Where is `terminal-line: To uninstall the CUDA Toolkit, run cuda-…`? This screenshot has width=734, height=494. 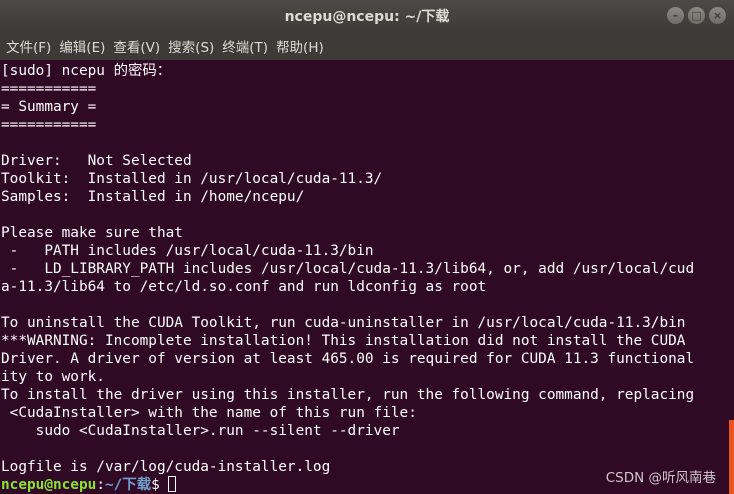 terminal-line: To uninstall the CUDA Toolkit, run cuda-… is located at coordinates (343, 323).